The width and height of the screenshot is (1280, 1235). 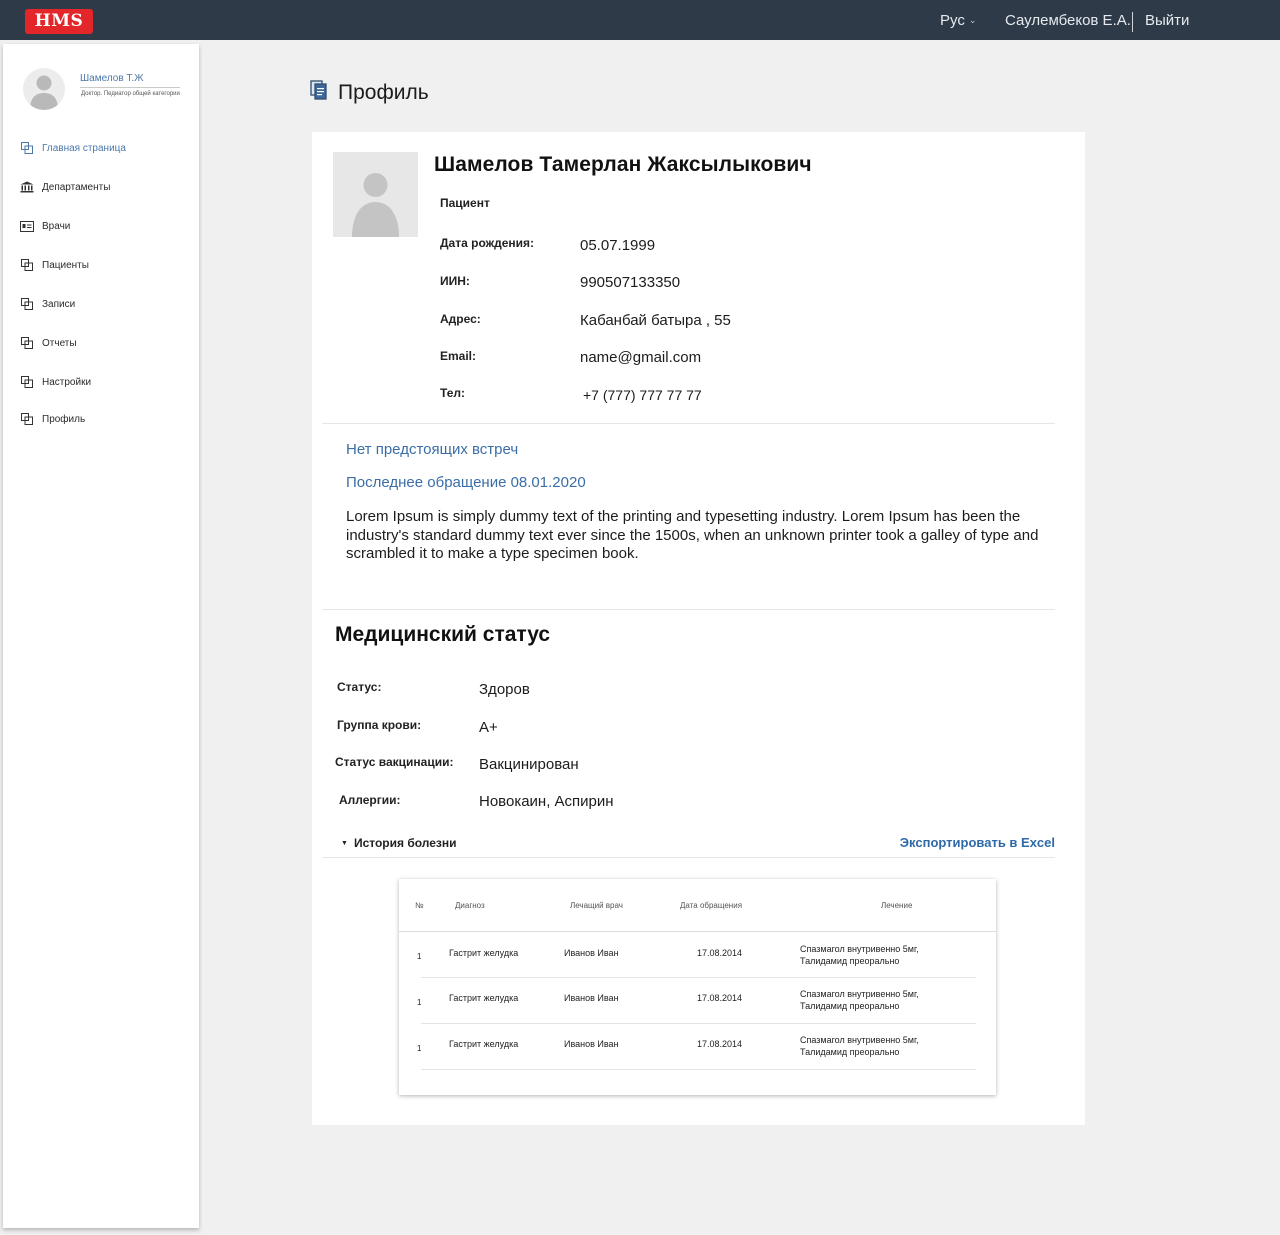 What do you see at coordinates (470, 905) in the screenshot?
I see `column-header-diagnosis: Диагноз` at bounding box center [470, 905].